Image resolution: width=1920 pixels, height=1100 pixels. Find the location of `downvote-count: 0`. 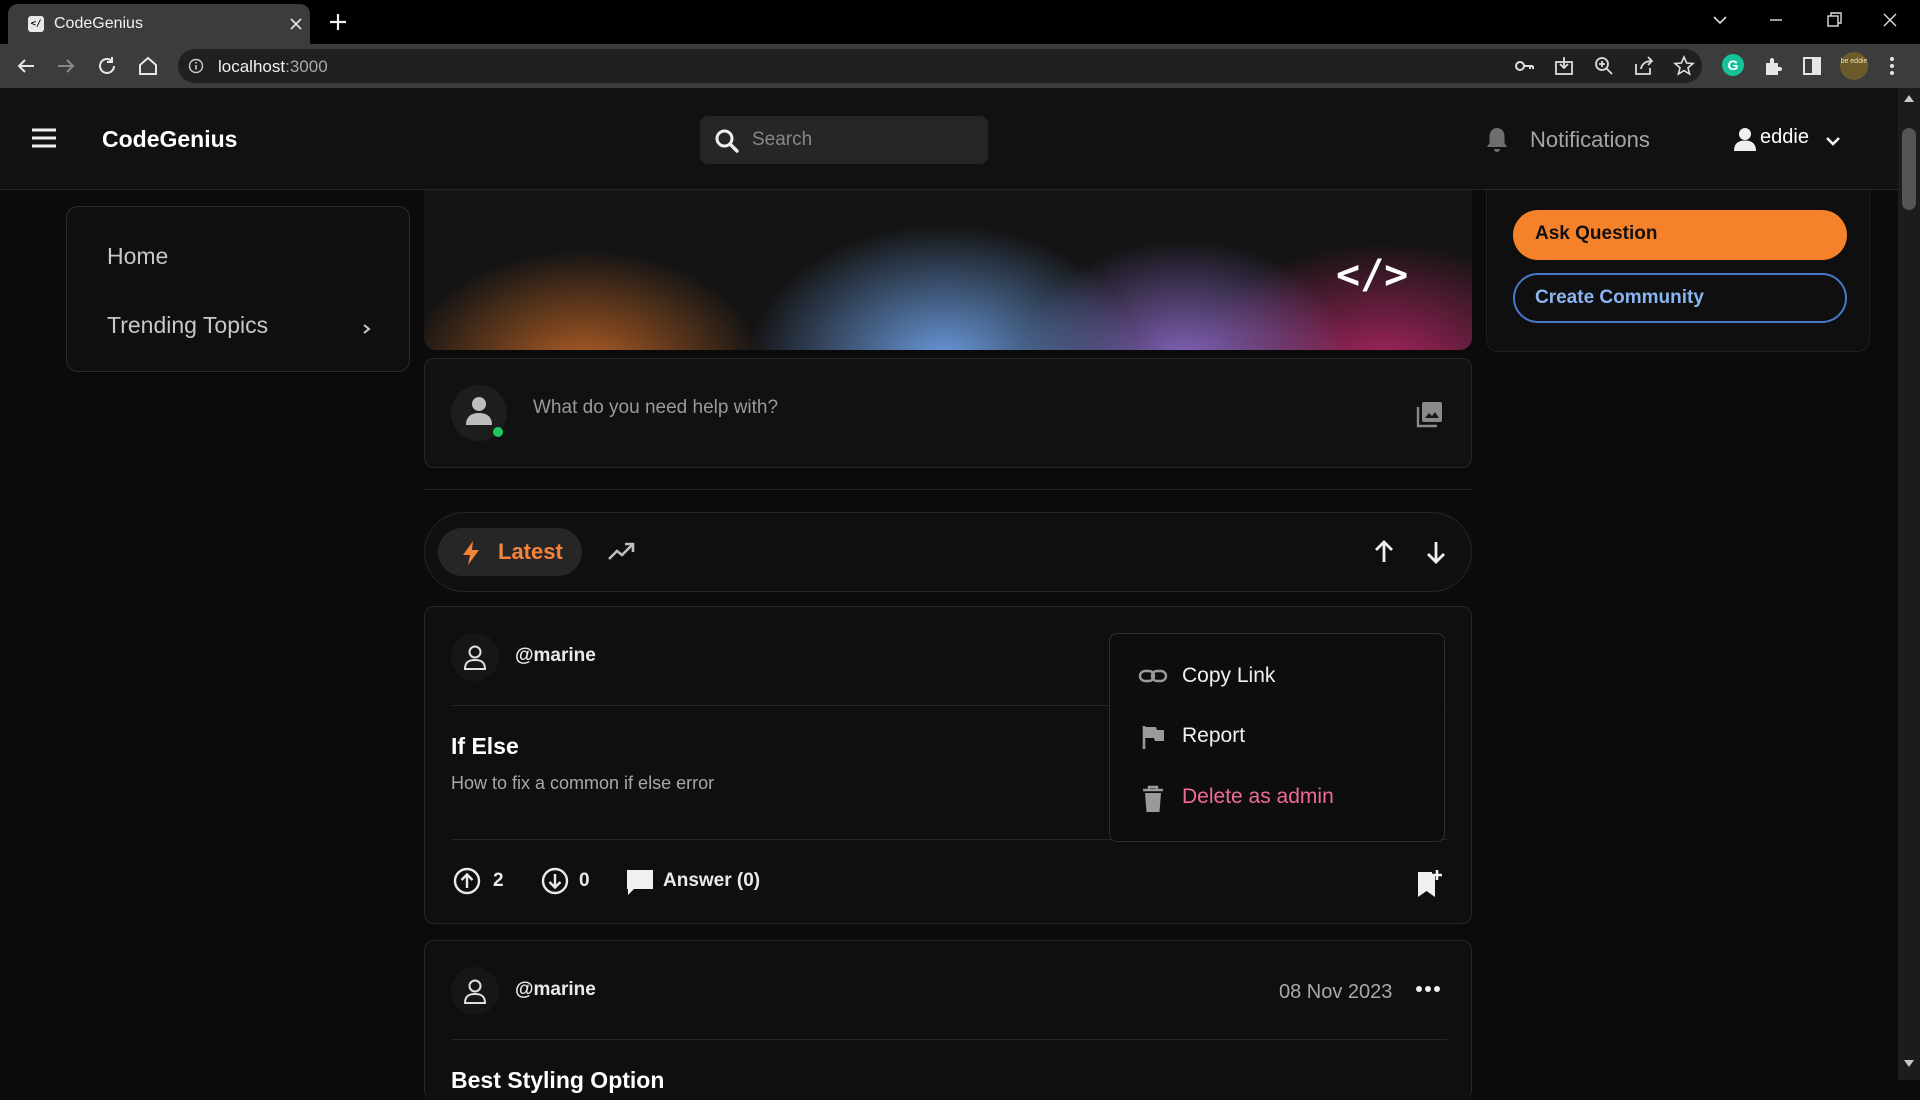

downvote-count: 0 is located at coordinates (584, 880).